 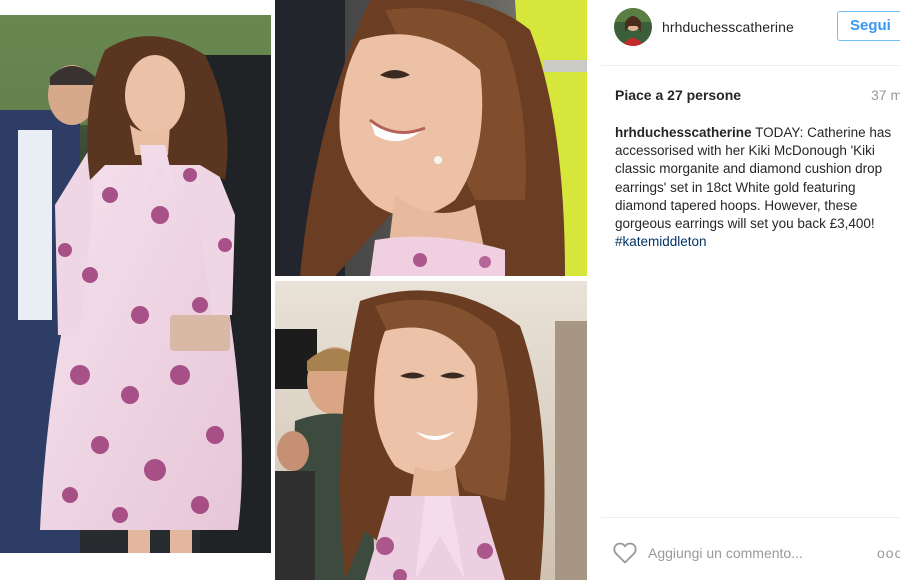 I want to click on heart-outline-icon, so click(x=625, y=553).